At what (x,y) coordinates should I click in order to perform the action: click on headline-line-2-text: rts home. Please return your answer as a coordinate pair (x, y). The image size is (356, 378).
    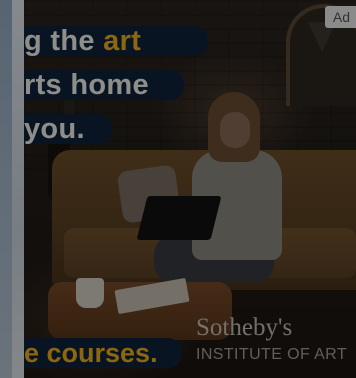
    Looking at the image, I should click on (86, 85).